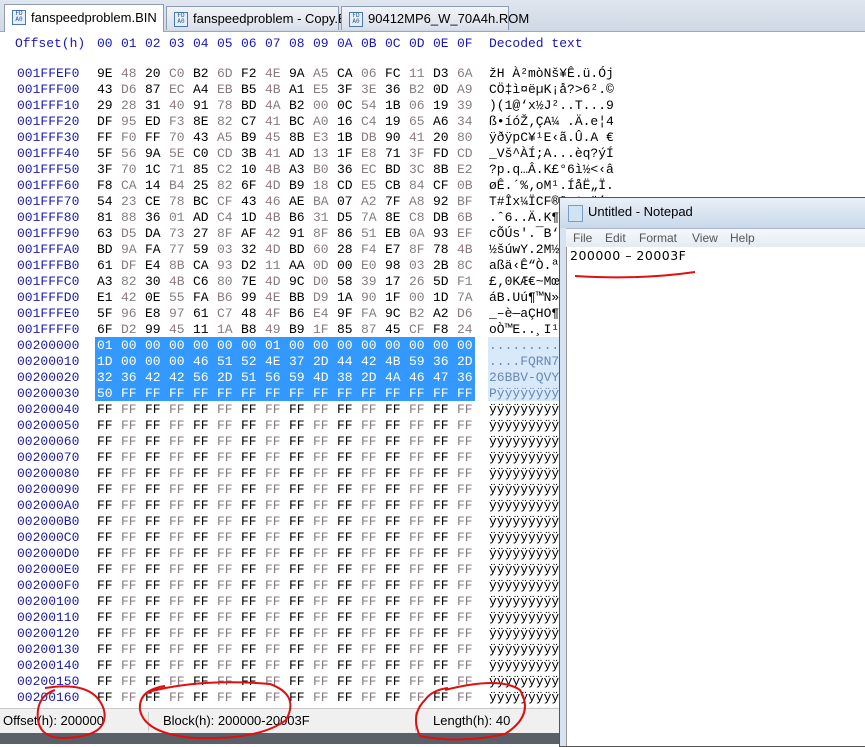 Image resolution: width=865 pixels, height=747 pixels. I want to click on hex-byte: EF, so click(468, 233).